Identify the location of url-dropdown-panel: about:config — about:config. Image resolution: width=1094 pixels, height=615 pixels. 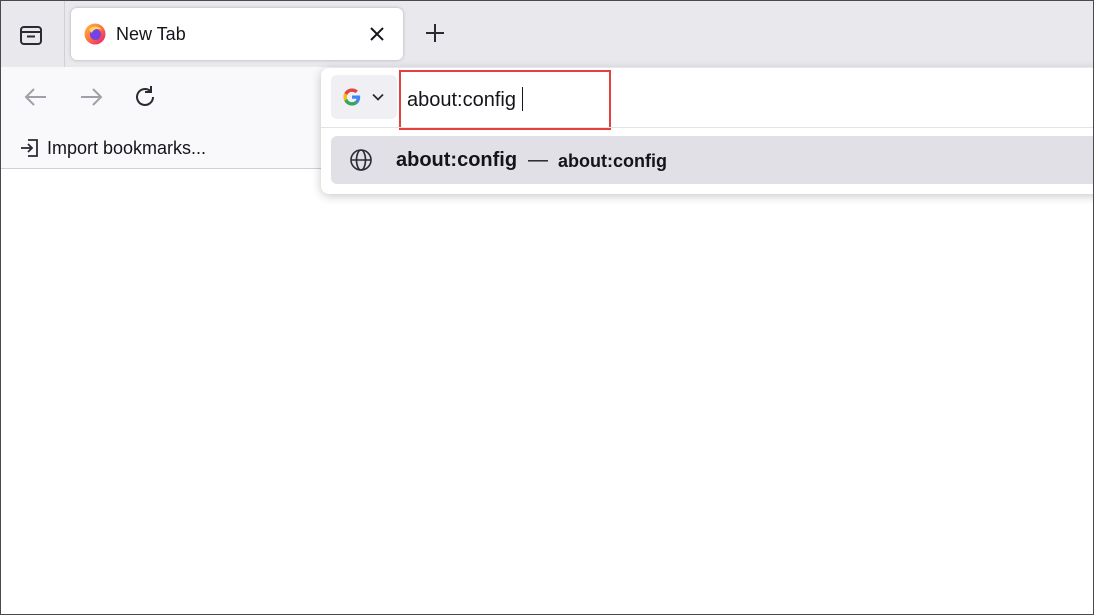
(707, 131).